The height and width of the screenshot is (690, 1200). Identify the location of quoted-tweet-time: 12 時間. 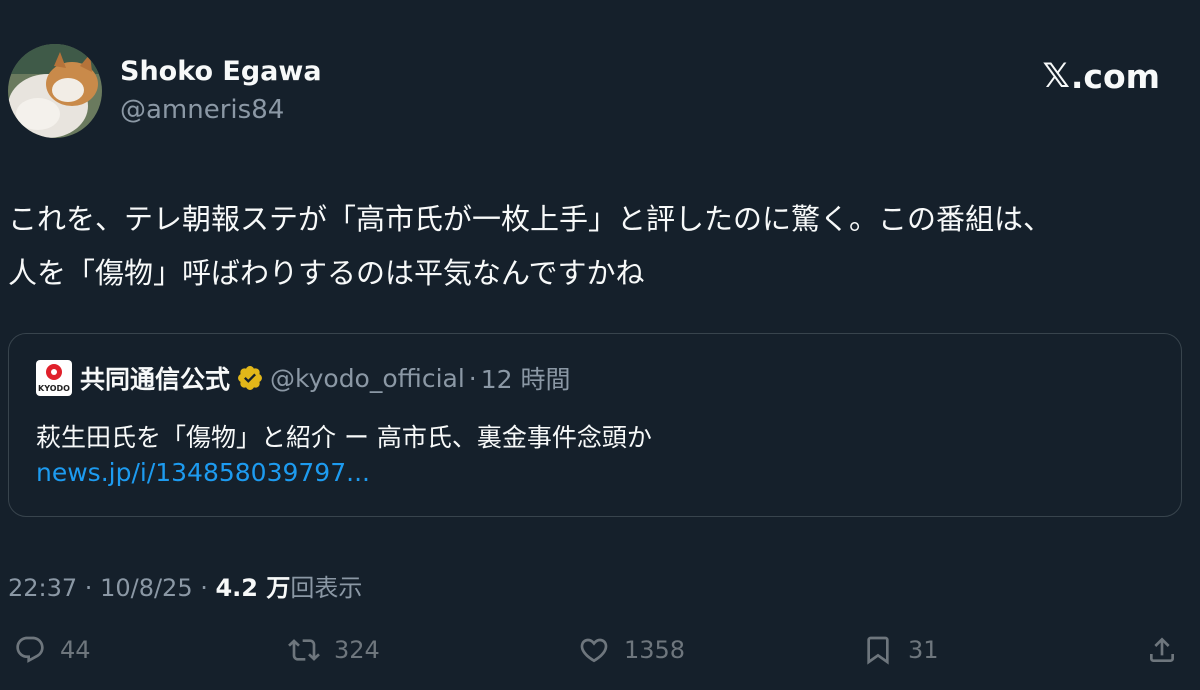
(526, 378).